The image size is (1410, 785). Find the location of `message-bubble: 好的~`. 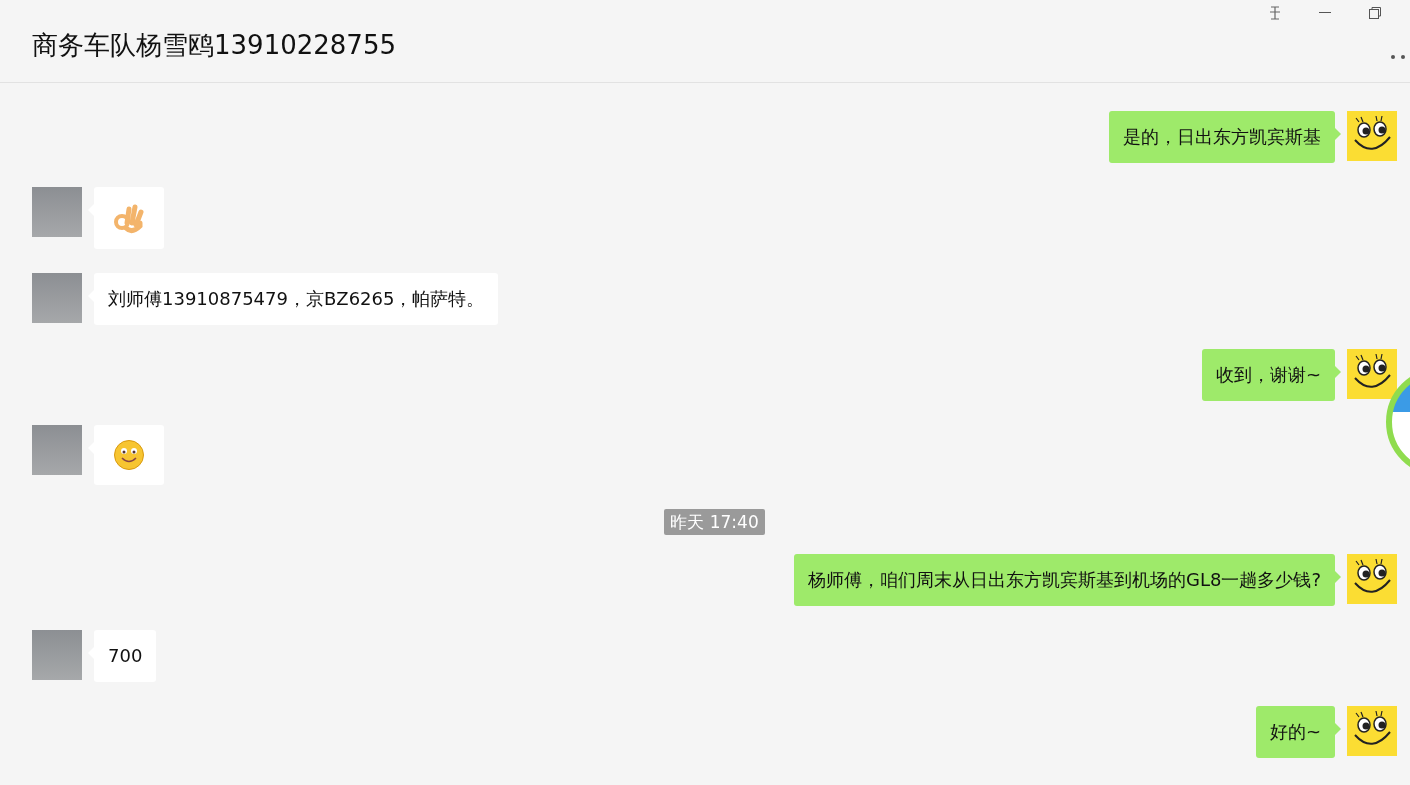

message-bubble: 好的~ is located at coordinates (1295, 732).